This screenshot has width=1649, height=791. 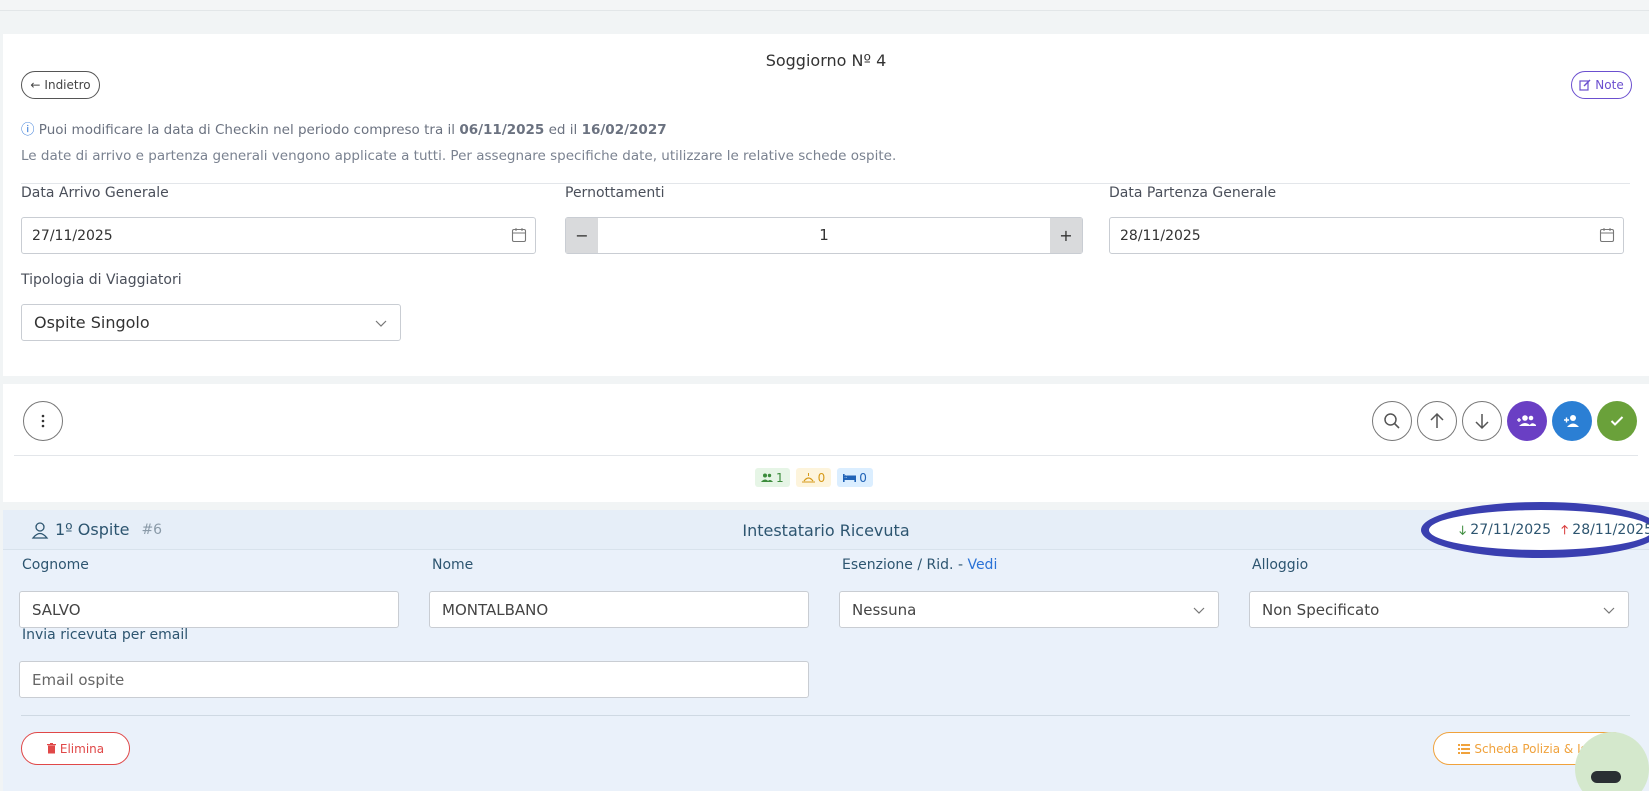 I want to click on summary-badges: 1 0 0, so click(x=814, y=477).